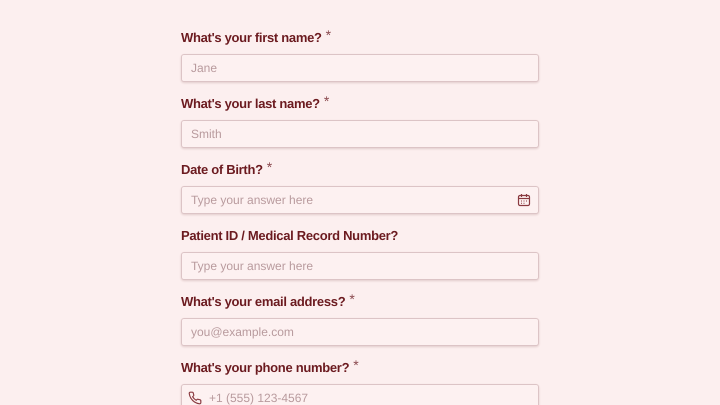 Image resolution: width=720 pixels, height=405 pixels. Describe the element at coordinates (524, 200) in the screenshot. I see `calendar-icon` at that location.